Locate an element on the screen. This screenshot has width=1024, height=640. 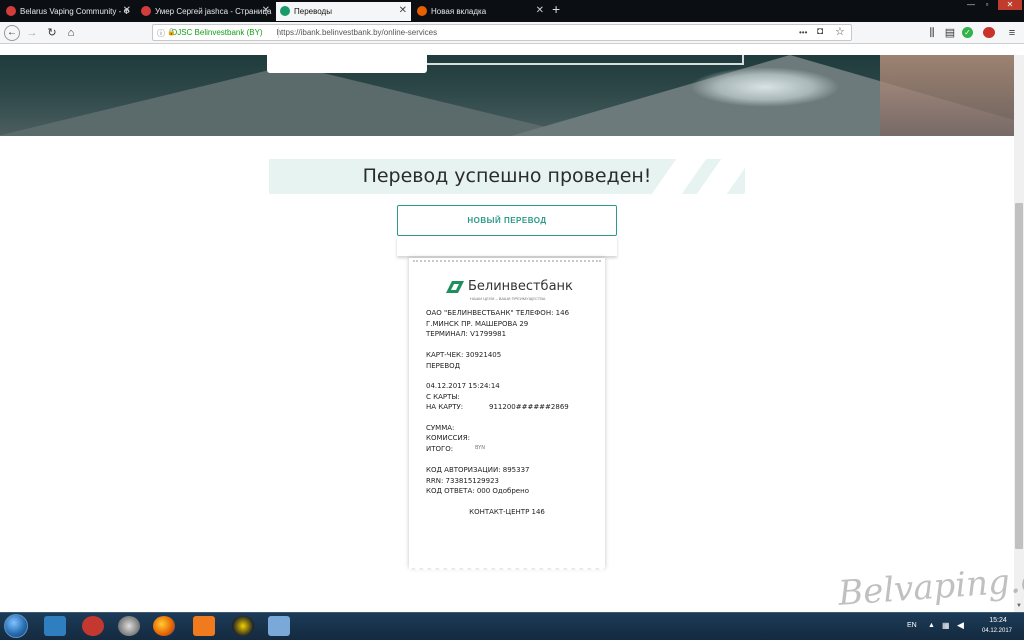
hero-card is located at coordinates (347, 64).